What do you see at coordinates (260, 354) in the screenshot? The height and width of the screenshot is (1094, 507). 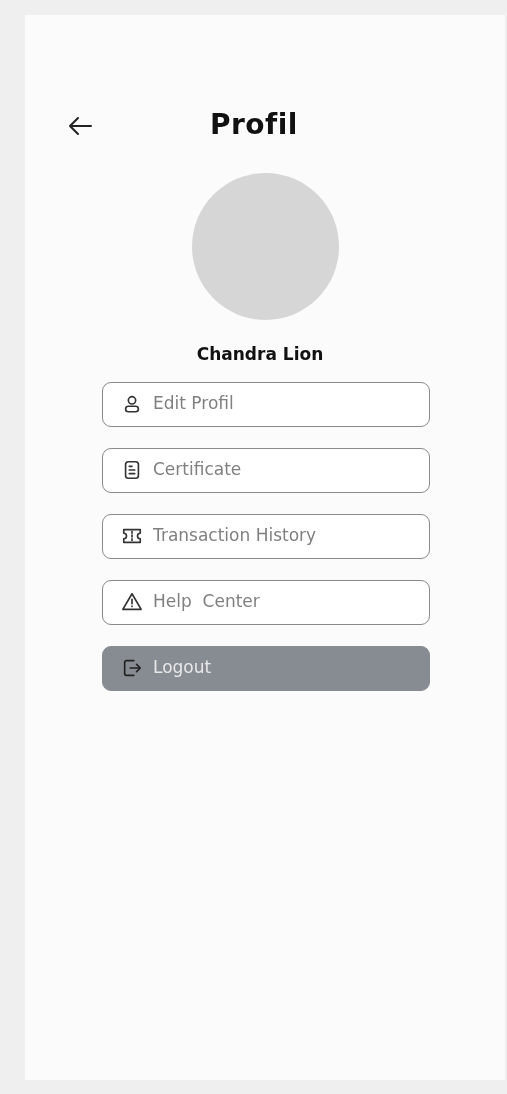 I see `user-name: Chandra Lion` at bounding box center [260, 354].